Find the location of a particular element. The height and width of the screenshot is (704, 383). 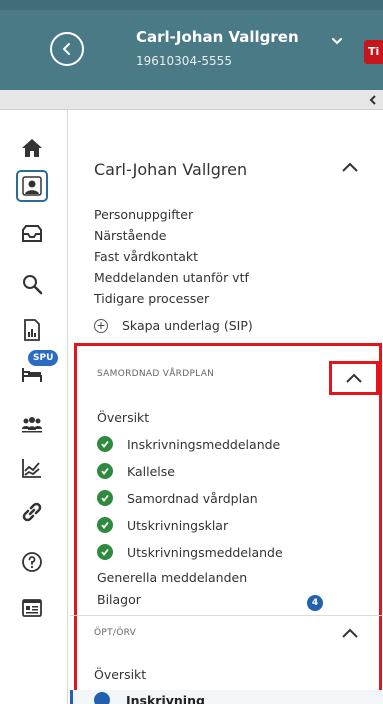

menu-item-narstaende: Närstående is located at coordinates (130, 235).